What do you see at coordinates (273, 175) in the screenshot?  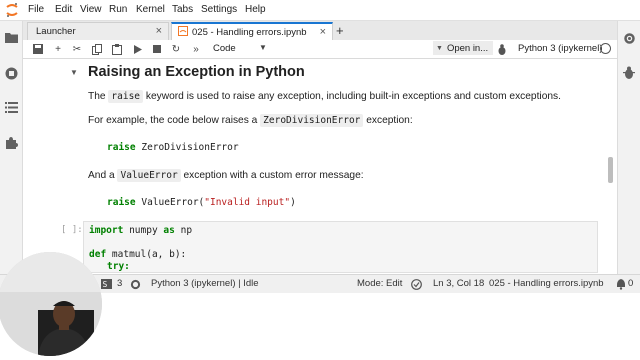 I see `text: exception with a custom error message:` at bounding box center [273, 175].